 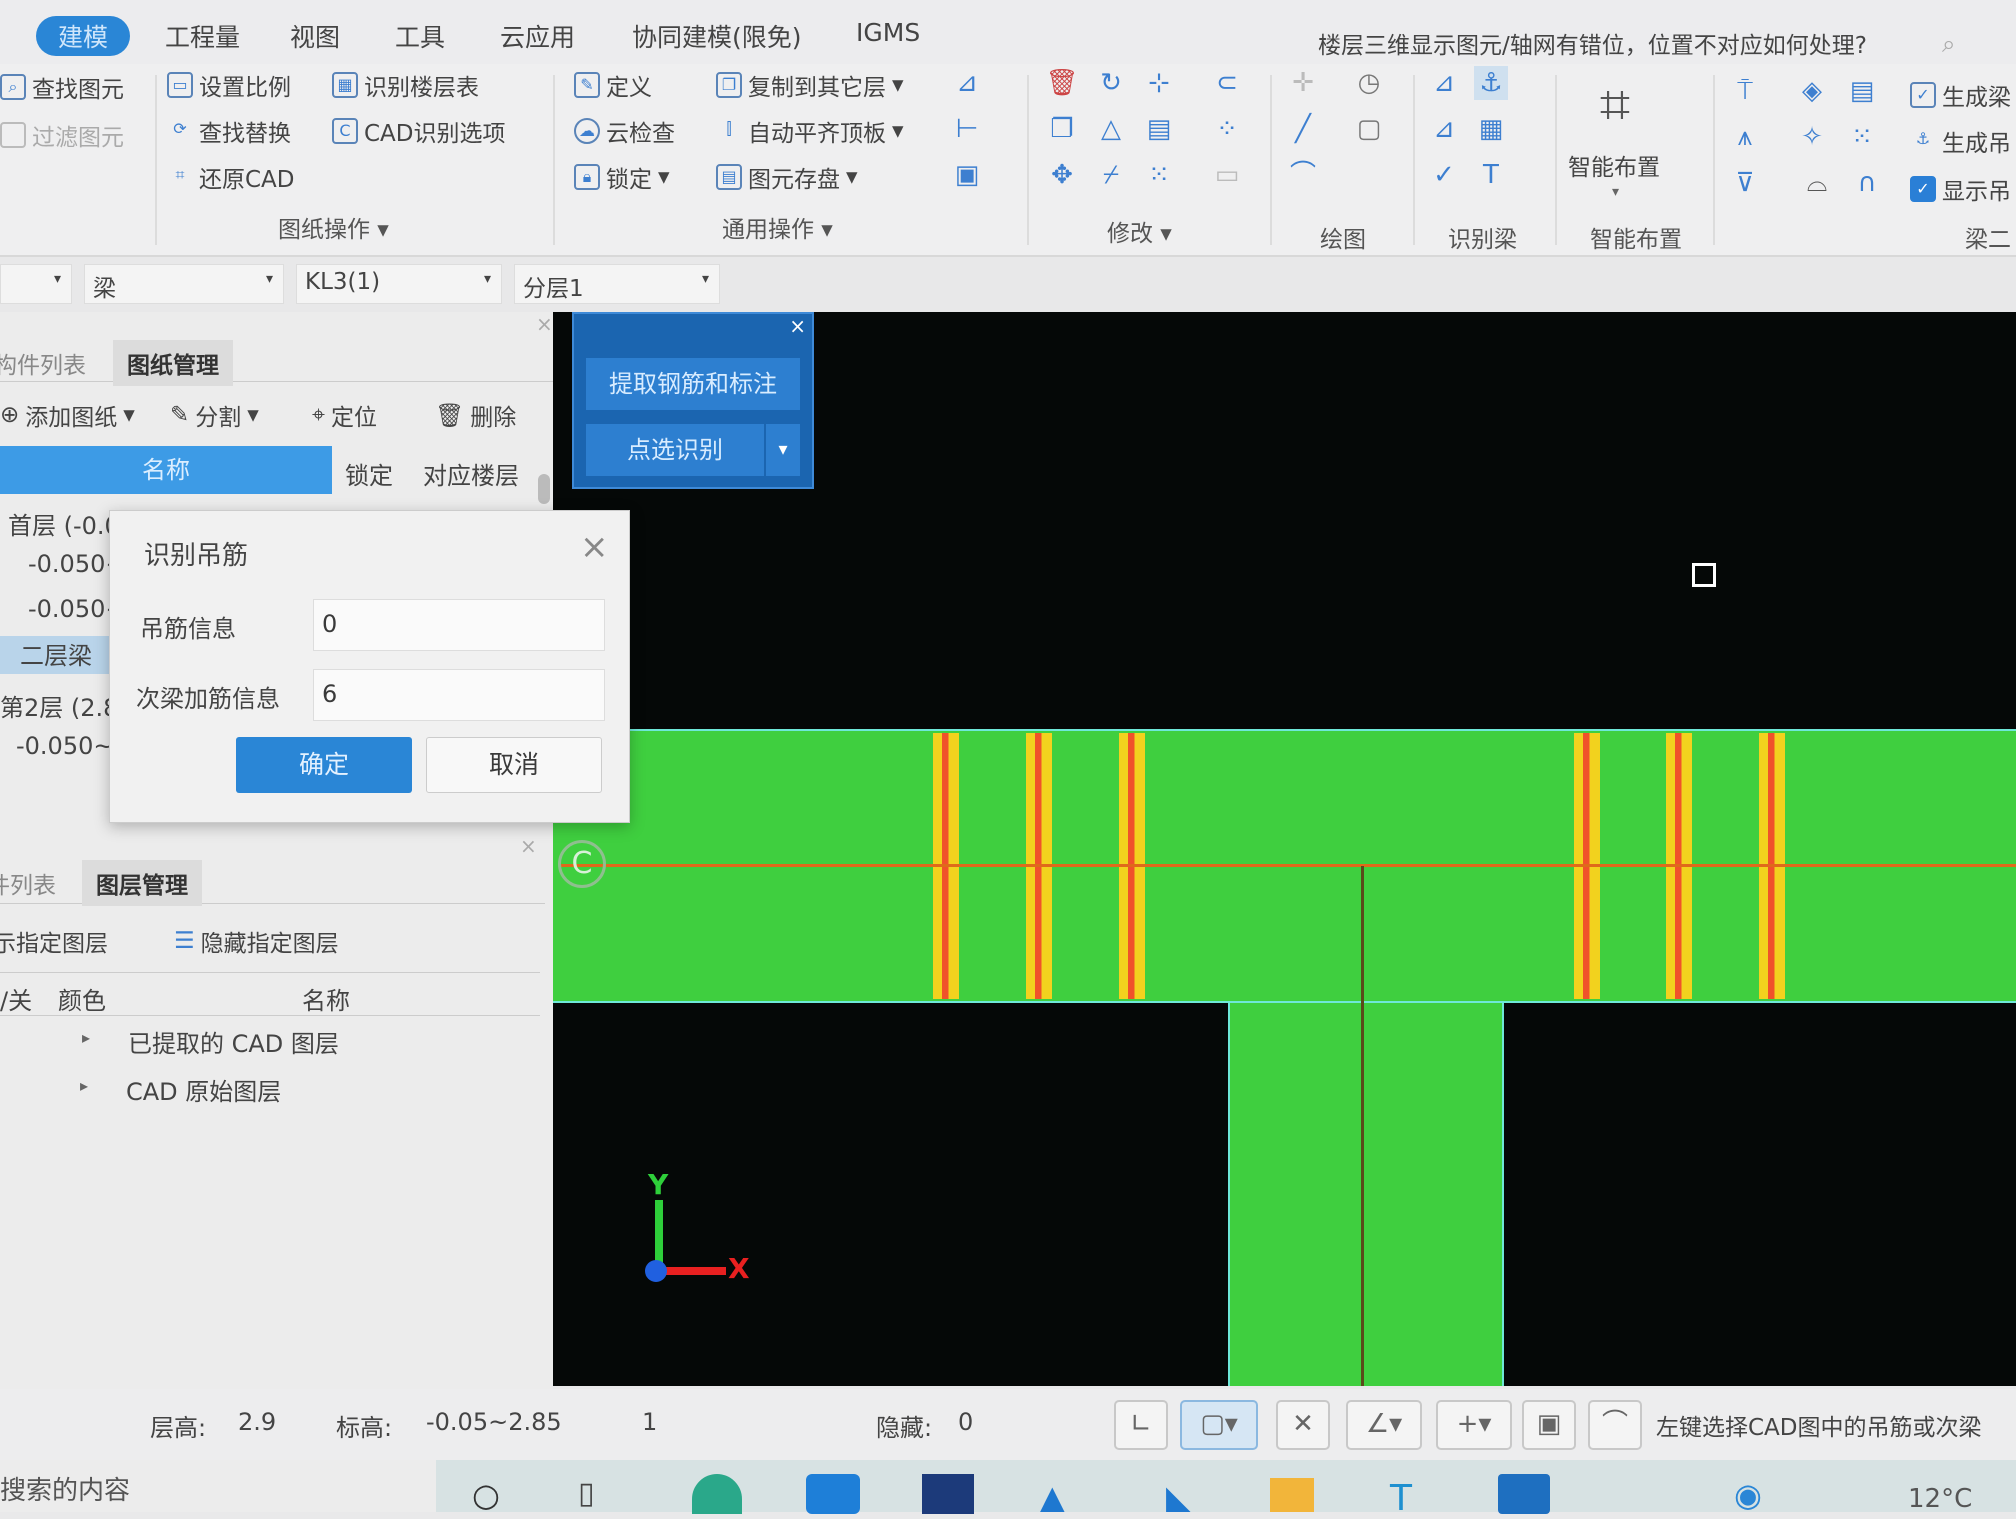 What do you see at coordinates (173, 363) in the screenshot?
I see `tab-drawing-management: 图纸管理` at bounding box center [173, 363].